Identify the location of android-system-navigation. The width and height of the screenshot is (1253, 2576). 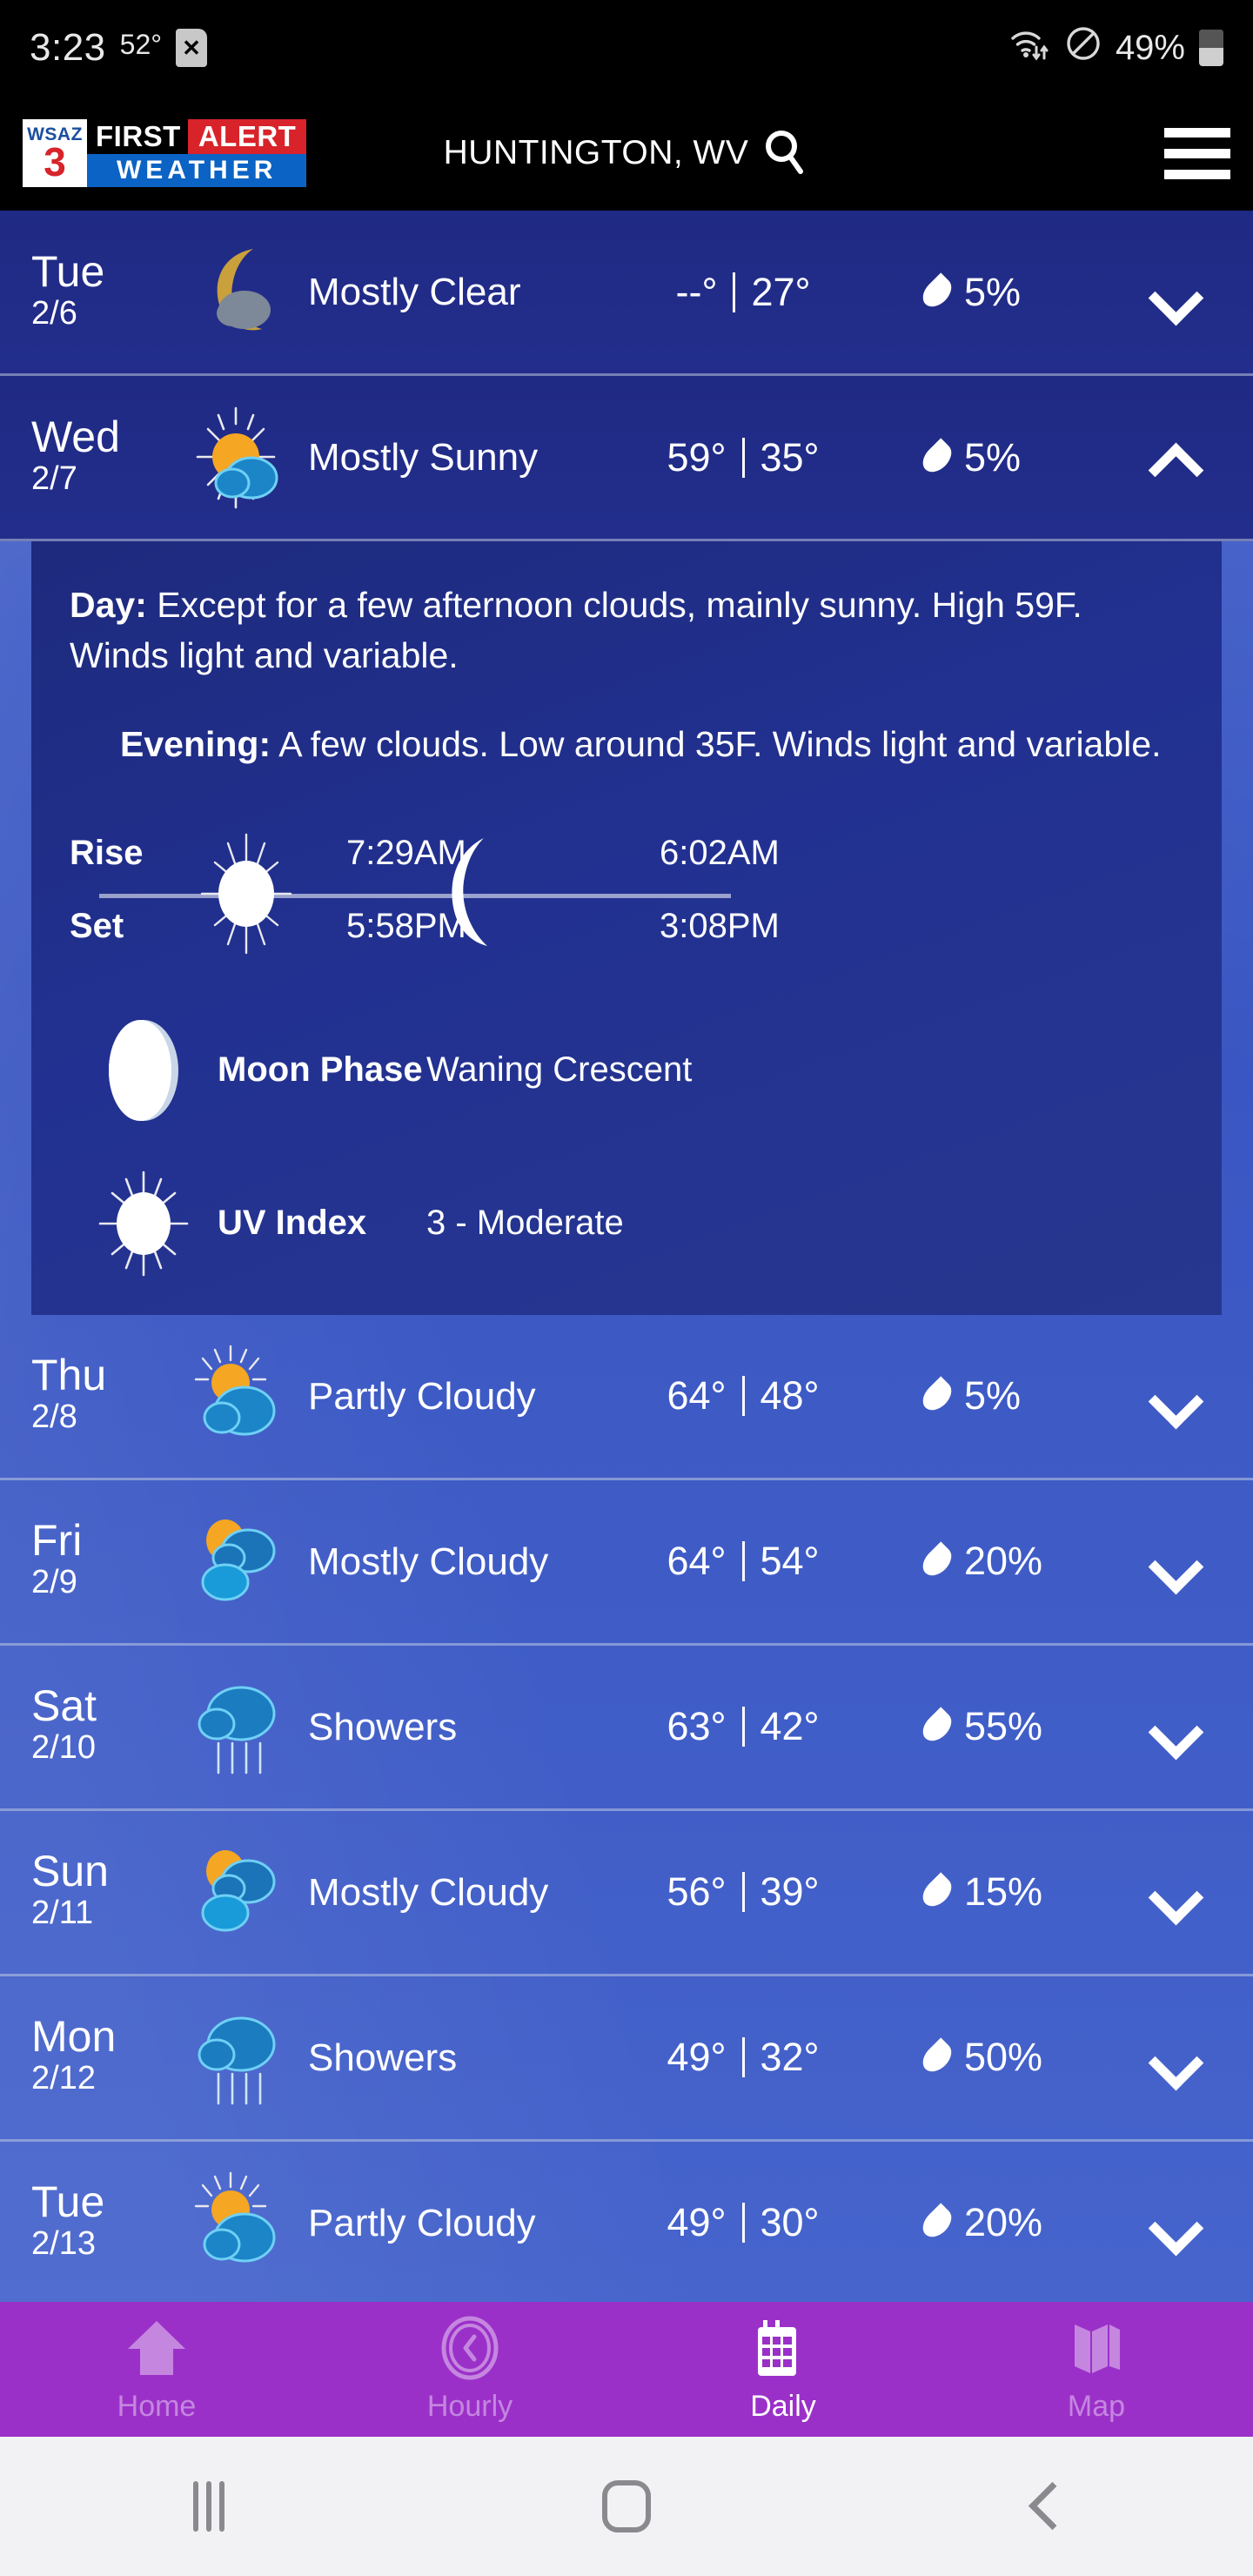
(626, 2506).